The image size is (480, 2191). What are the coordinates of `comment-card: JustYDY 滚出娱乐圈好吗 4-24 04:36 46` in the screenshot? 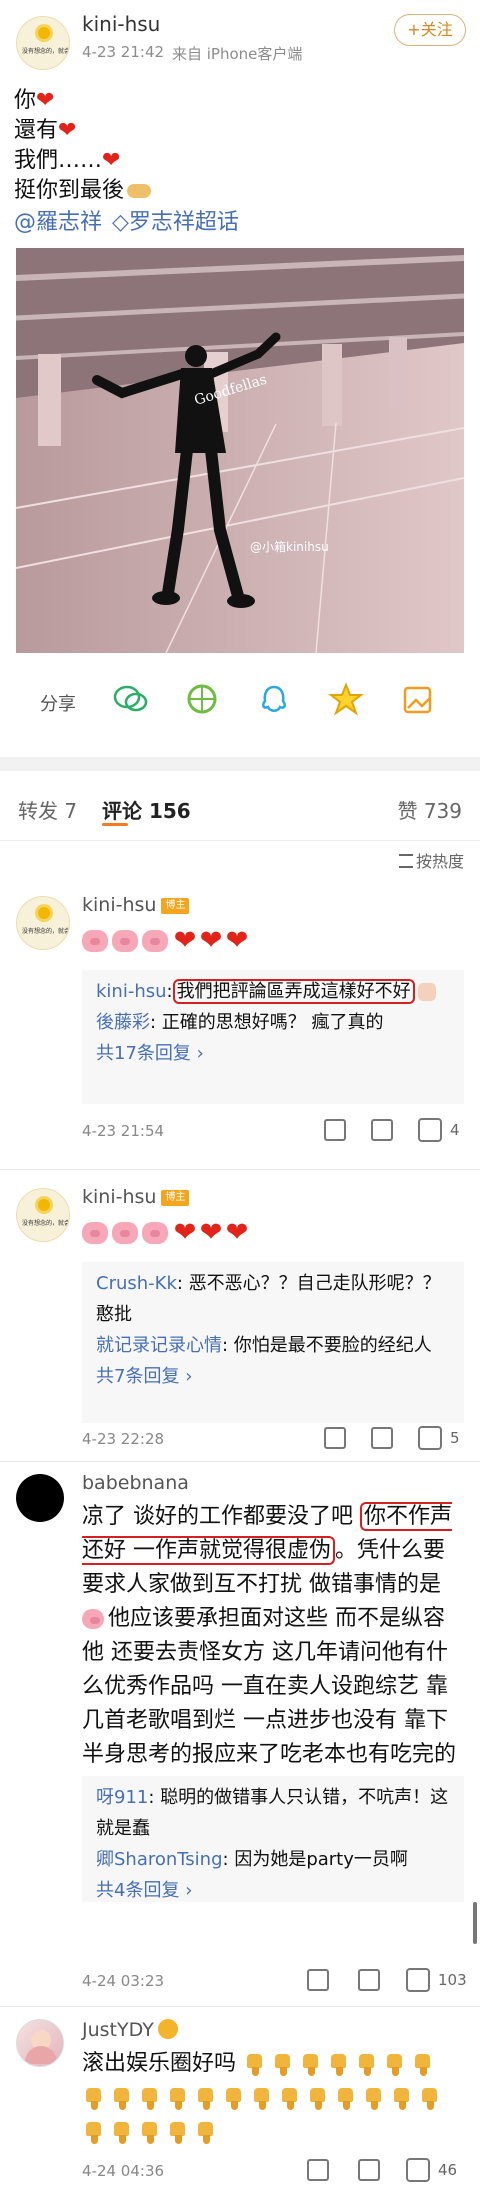 It's located at (240, 2099).